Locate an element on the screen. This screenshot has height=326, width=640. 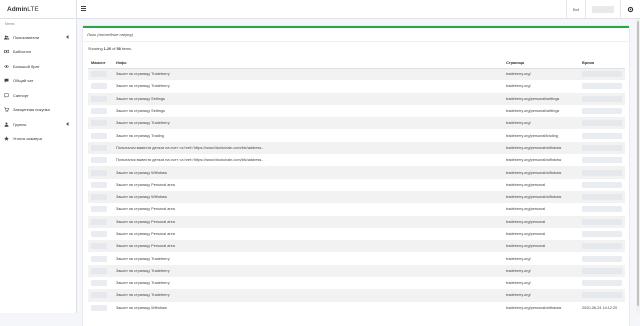
scrollbar-thumb is located at coordinates (638, 163).